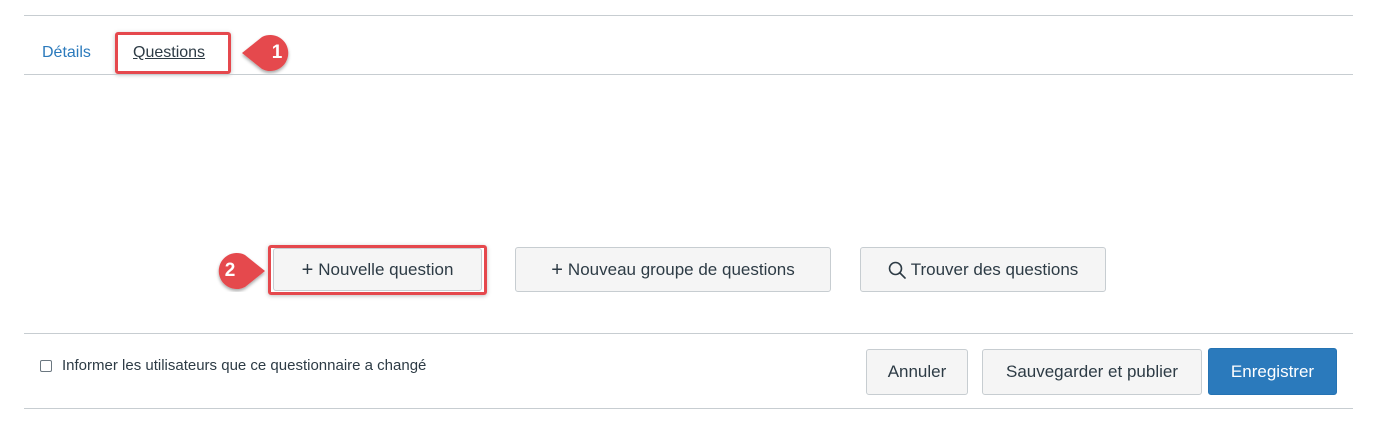 This screenshot has height=425, width=1373. What do you see at coordinates (169, 53) in the screenshot?
I see `tab-questions: Questions` at bounding box center [169, 53].